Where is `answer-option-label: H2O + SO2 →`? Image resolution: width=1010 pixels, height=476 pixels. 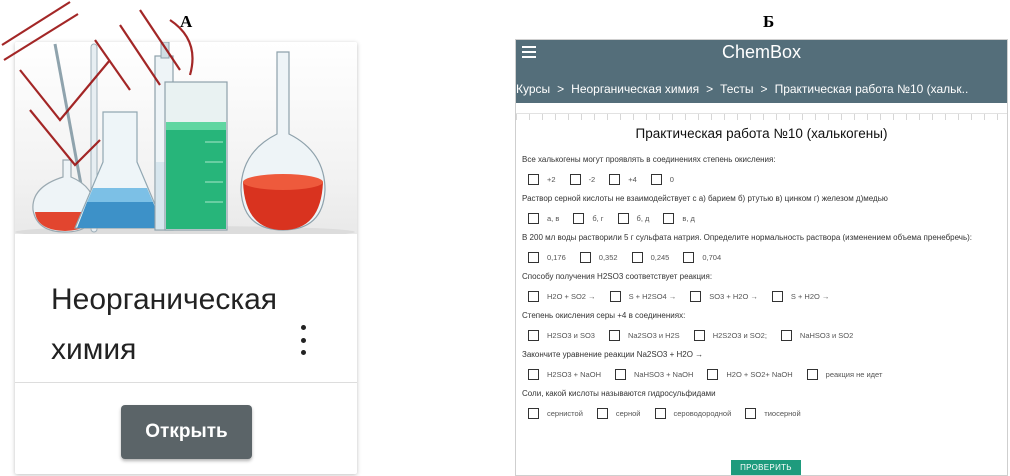 answer-option-label: H2O + SO2 → is located at coordinates (571, 296).